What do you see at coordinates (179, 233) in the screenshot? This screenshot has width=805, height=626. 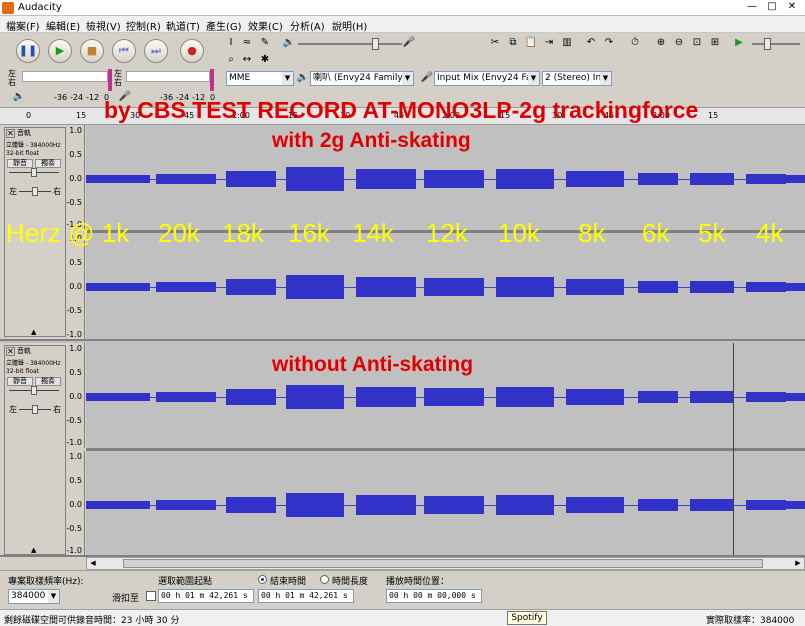 I see `freq-label: 20k` at bounding box center [179, 233].